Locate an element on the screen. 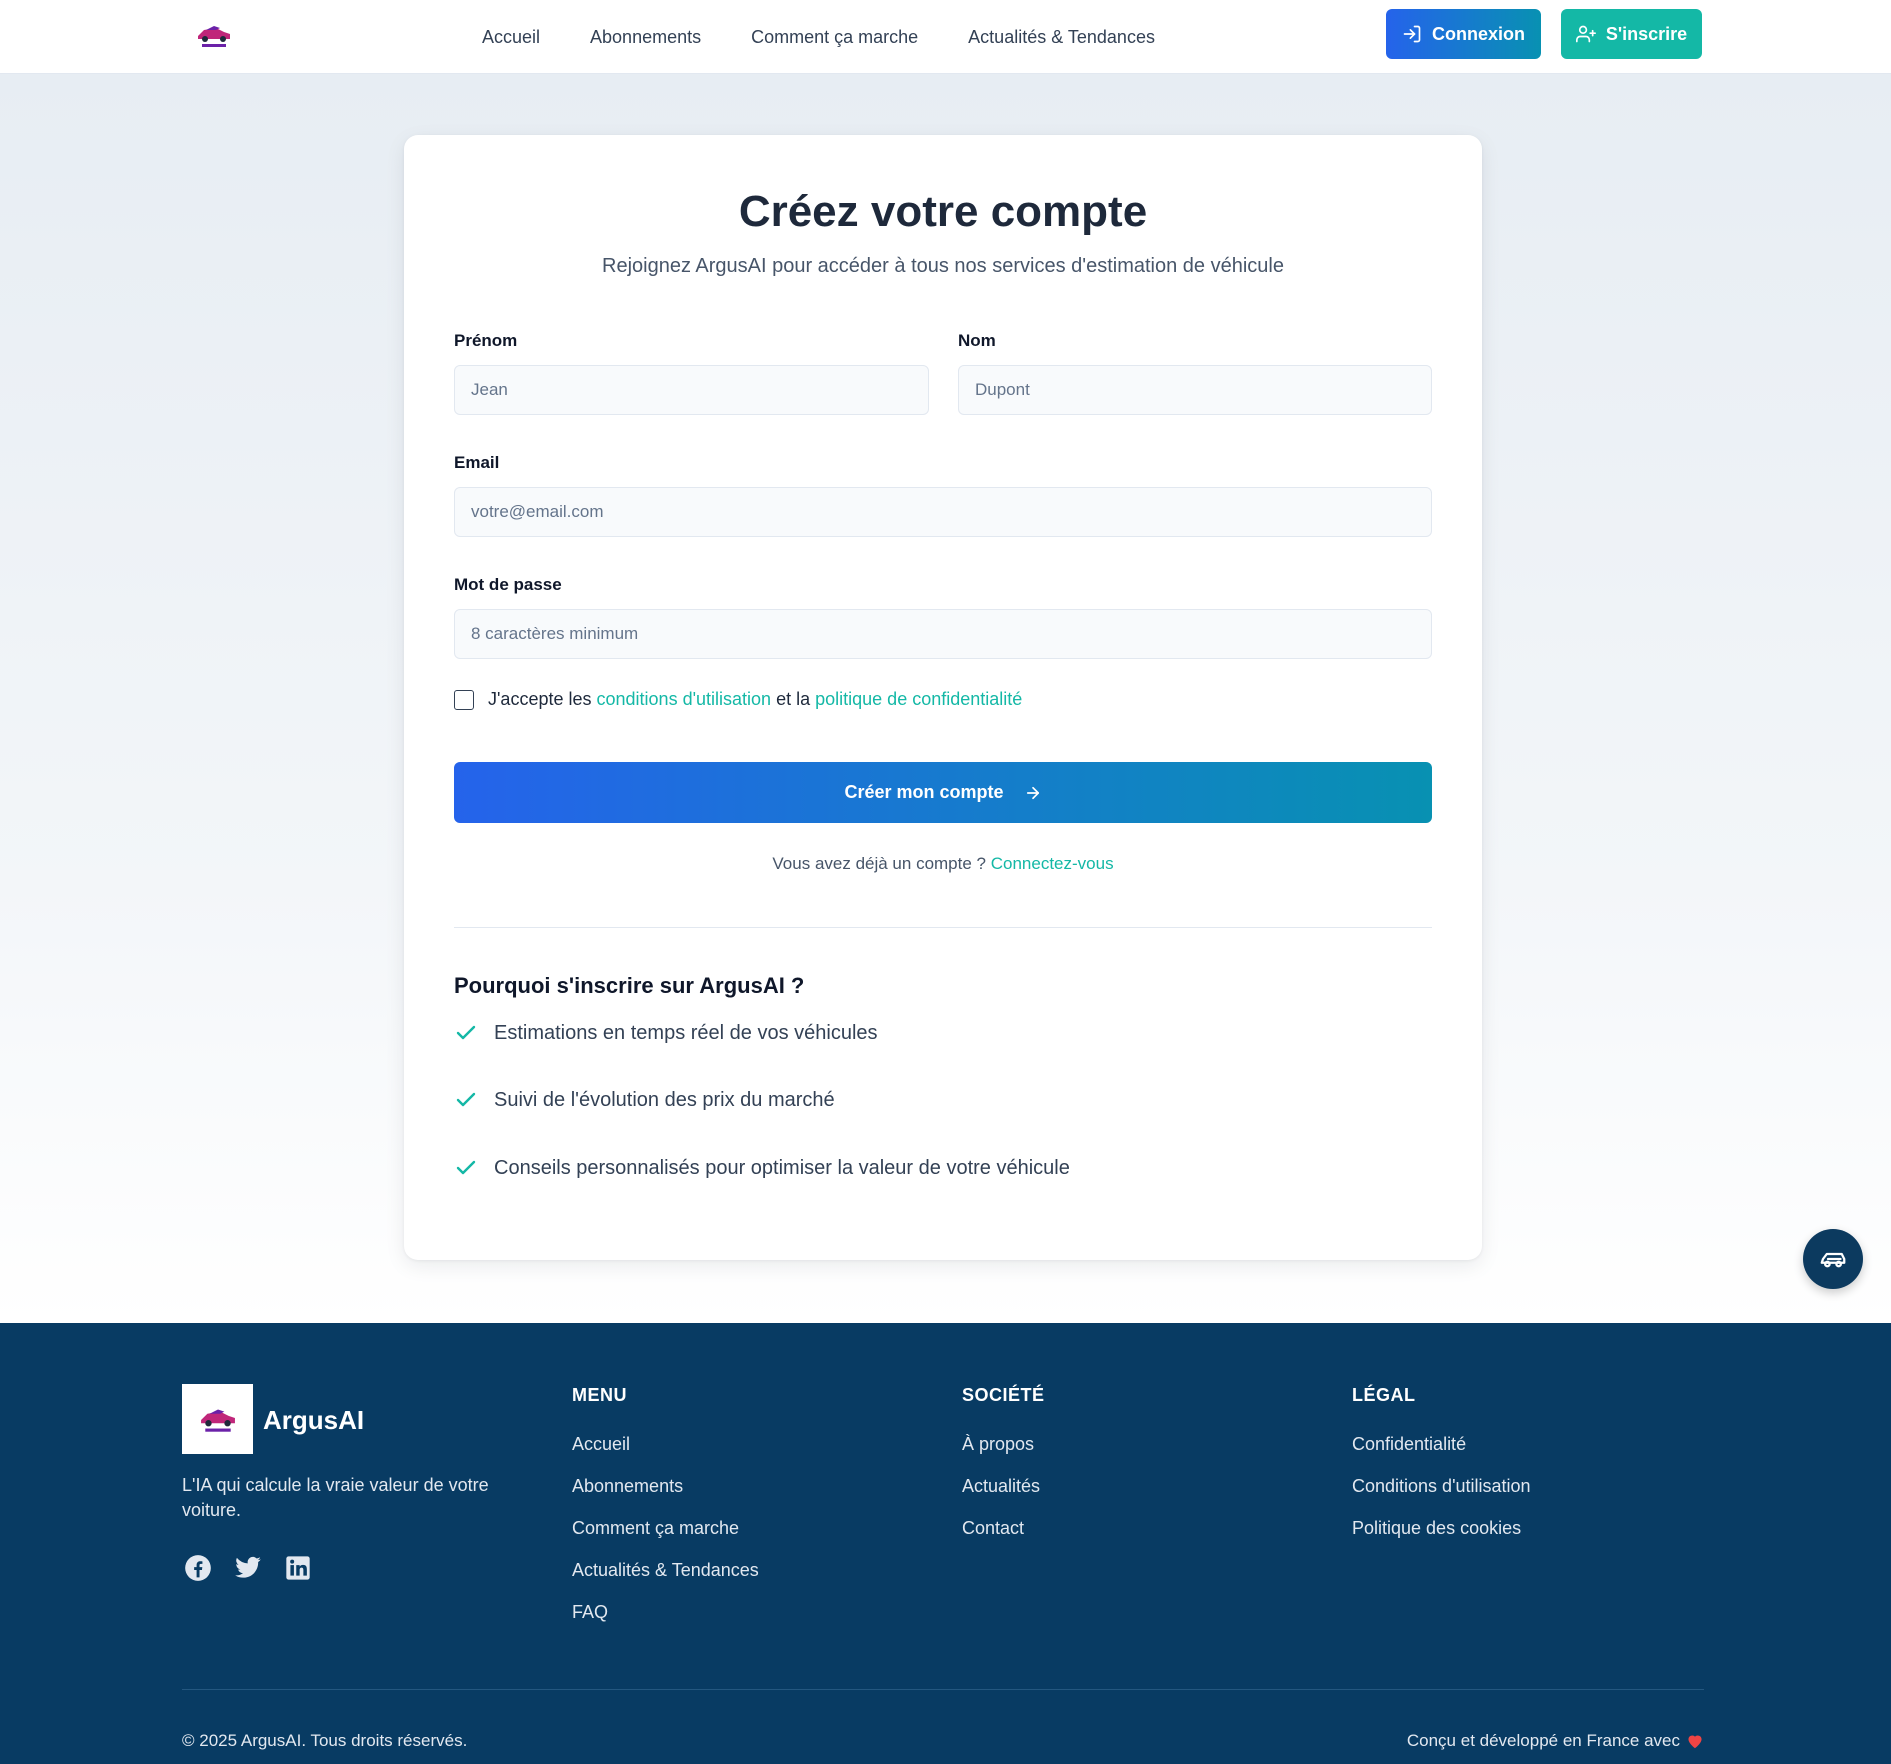  footer-link: Contact is located at coordinates (1003, 1528).